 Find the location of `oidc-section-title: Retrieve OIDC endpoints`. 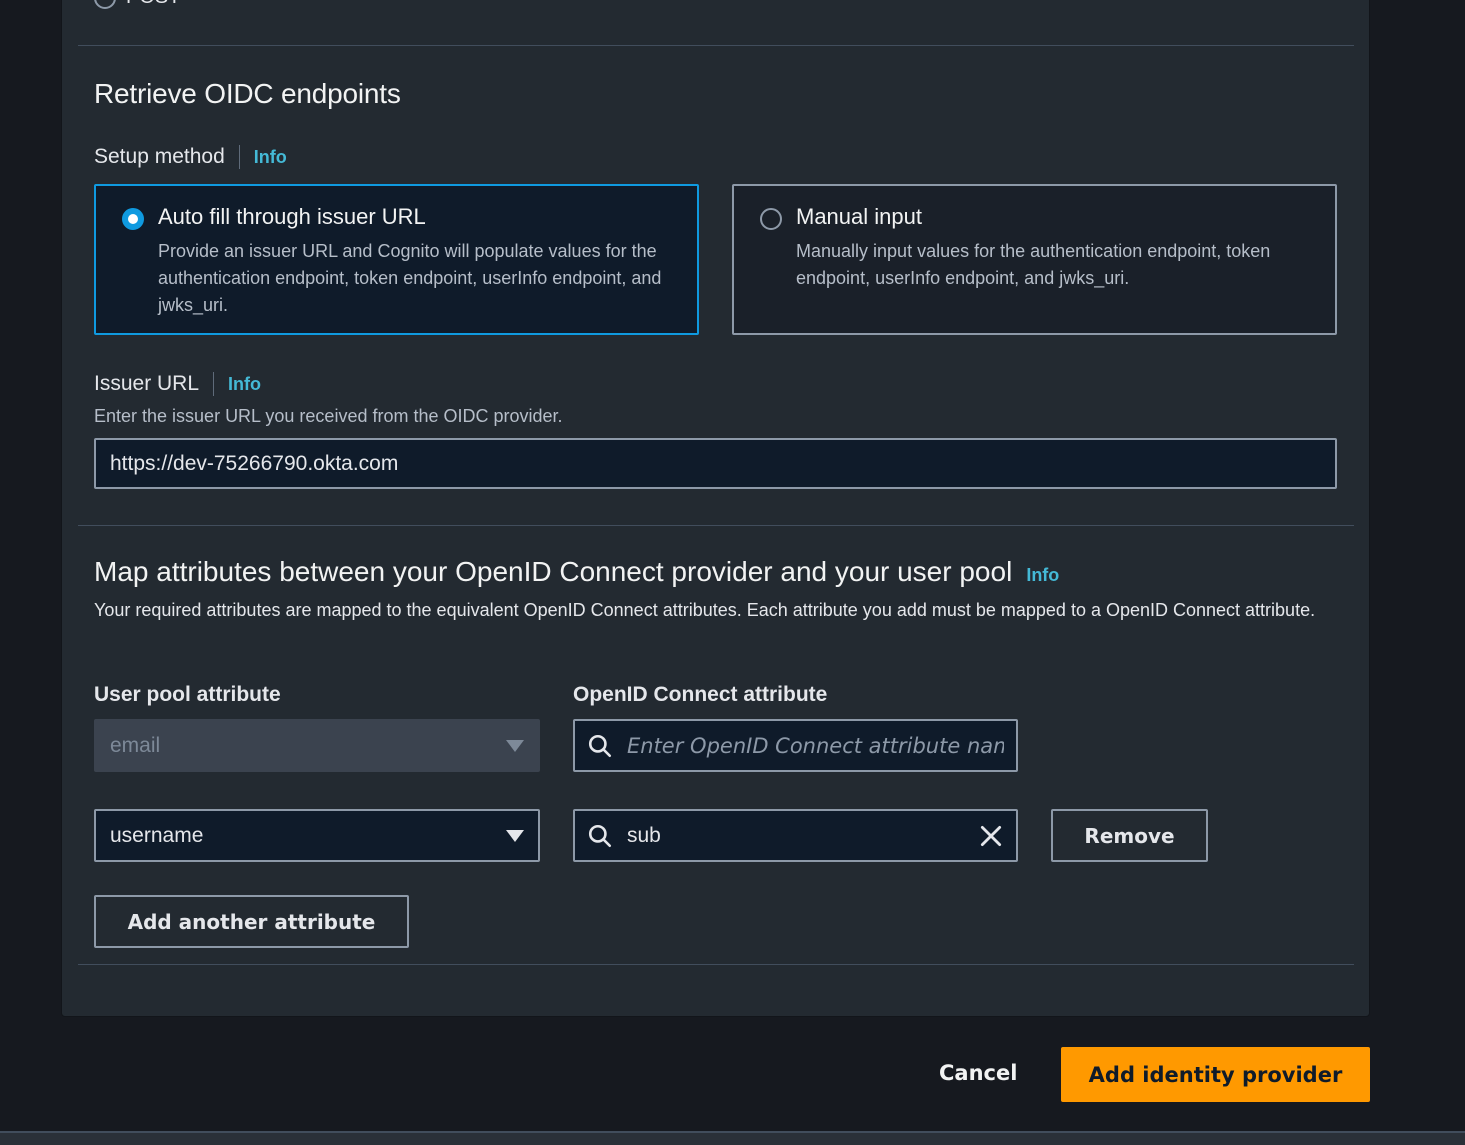

oidc-section-title: Retrieve OIDC endpoints is located at coordinates (247, 93).